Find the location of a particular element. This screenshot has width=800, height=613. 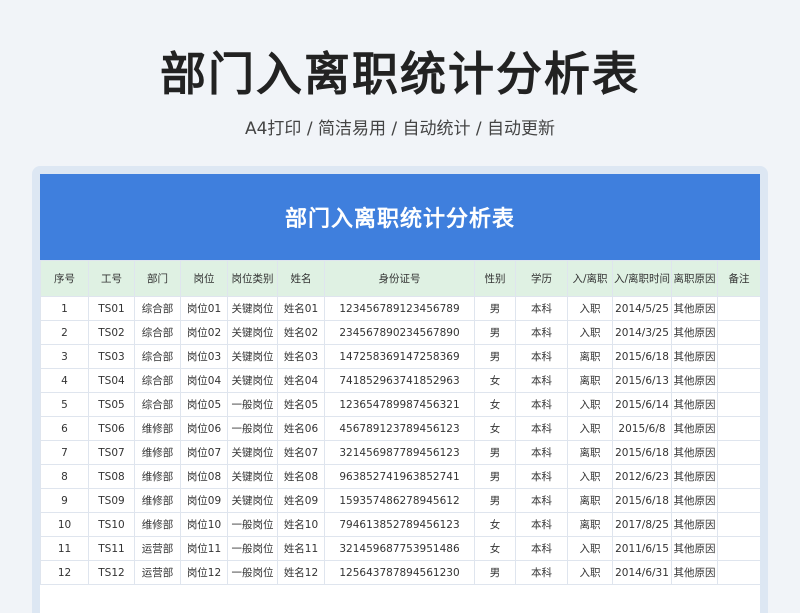

table-cell: 794613852789456123 is located at coordinates (399, 524).